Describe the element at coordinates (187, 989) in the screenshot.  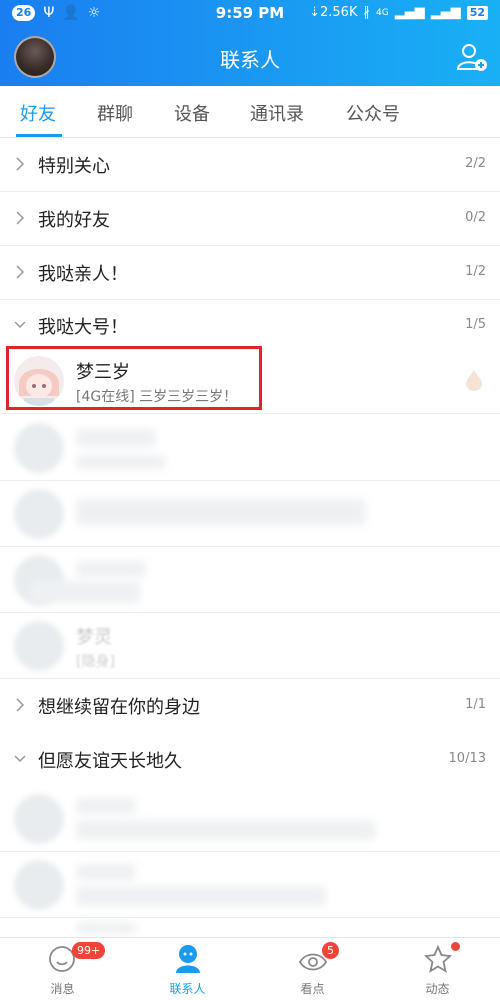
I see `nav-label: 联系人` at that location.